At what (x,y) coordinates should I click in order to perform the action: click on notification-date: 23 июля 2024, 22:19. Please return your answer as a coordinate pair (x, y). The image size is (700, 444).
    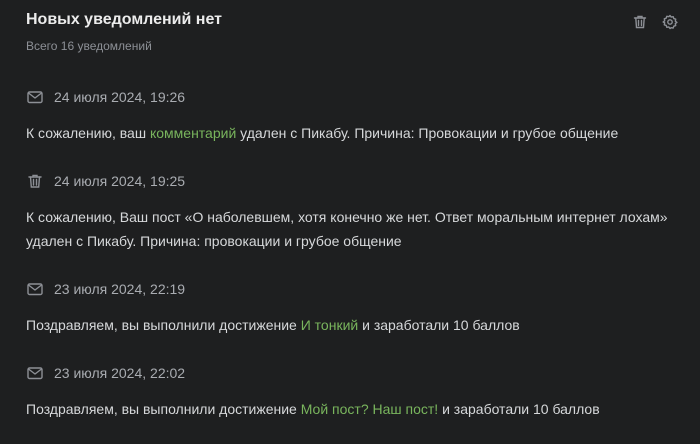
    Looking at the image, I should click on (120, 289).